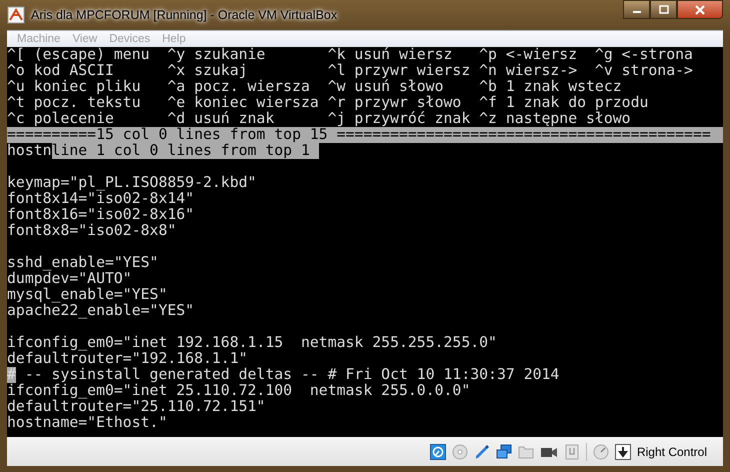  I want to click on shortcut-hint: ^w usuń słowo, so click(386, 87).